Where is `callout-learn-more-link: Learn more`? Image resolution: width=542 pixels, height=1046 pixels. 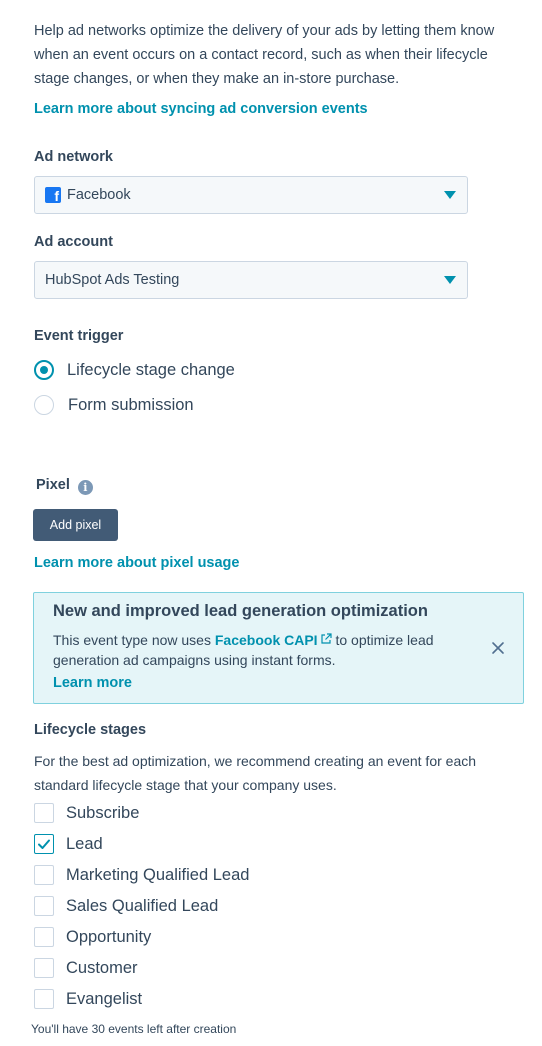
callout-learn-more-link: Learn more is located at coordinates (92, 683).